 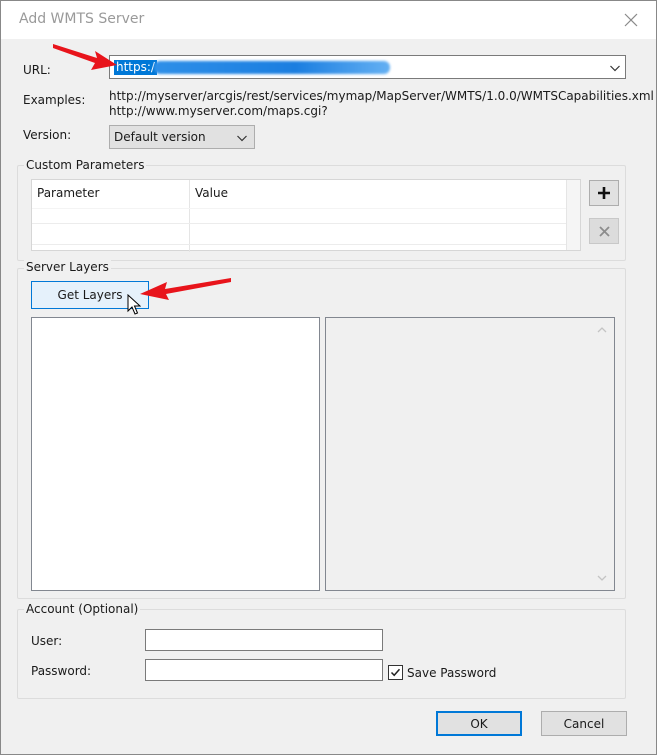 I want to click on save-password-checkbox, so click(x=395, y=672).